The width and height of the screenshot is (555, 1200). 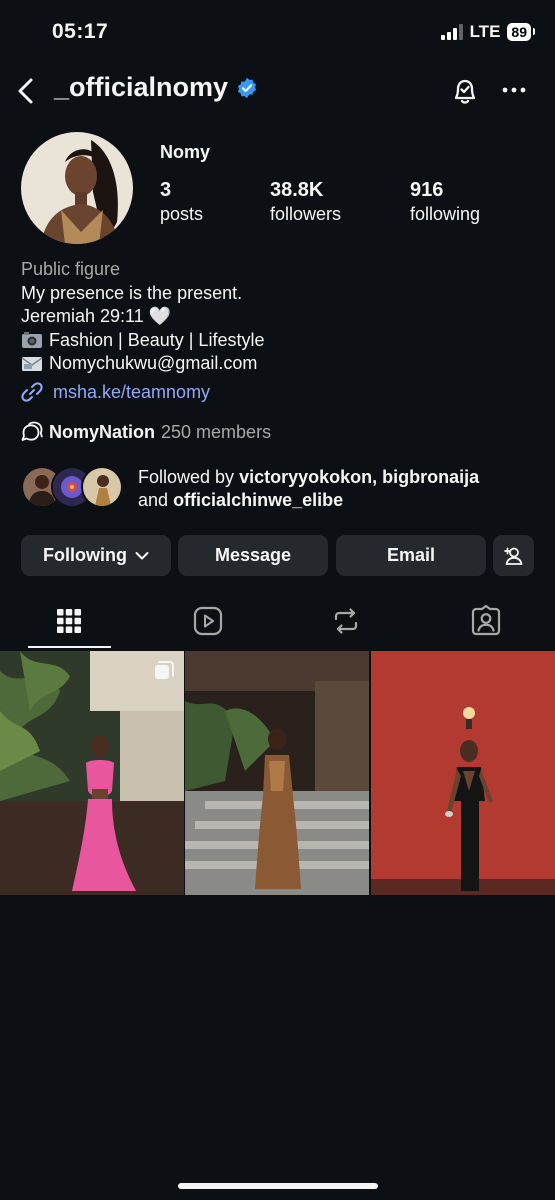 I want to click on add-person-icon, so click(x=512, y=556).